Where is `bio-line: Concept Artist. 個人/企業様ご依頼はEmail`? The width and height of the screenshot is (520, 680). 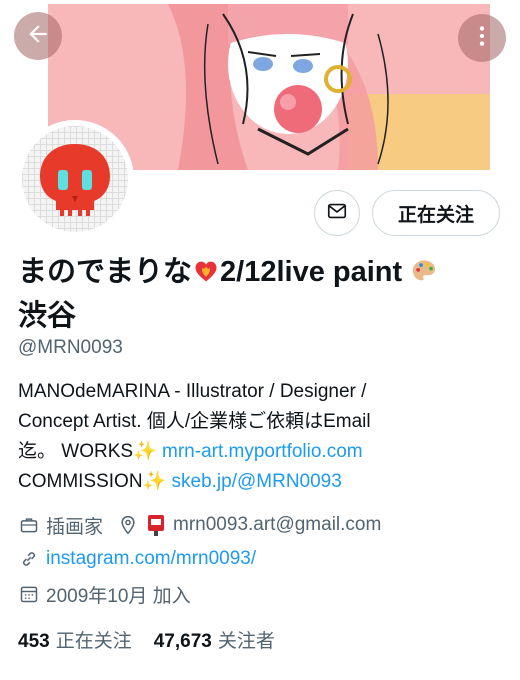
bio-line: Concept Artist. 個人/企業様ご依頼はEmail is located at coordinates (194, 421).